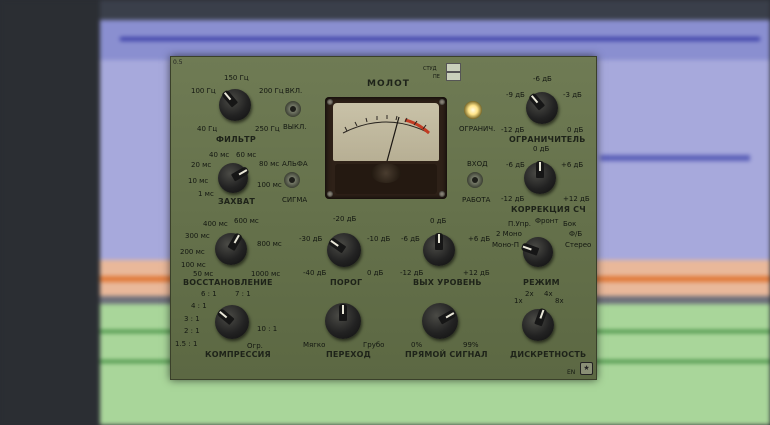 The image size is (770, 425). Describe the element at coordinates (228, 282) in the screenshot. I see `release-title: ВОССТАНОВЛЕНИЕ` at that location.